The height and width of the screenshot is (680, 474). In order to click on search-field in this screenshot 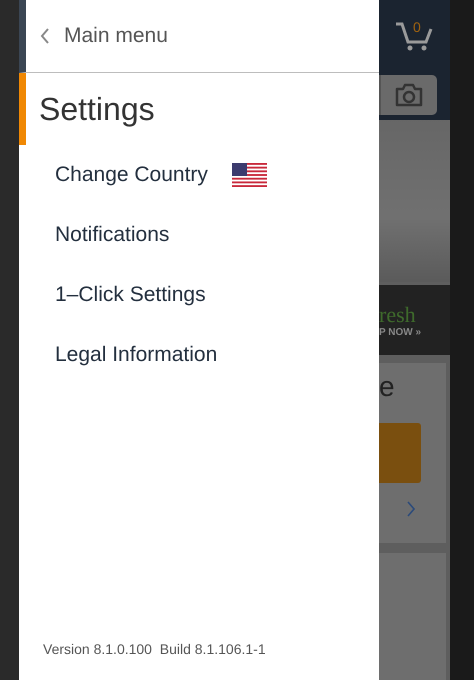, I will do `click(408, 95)`.